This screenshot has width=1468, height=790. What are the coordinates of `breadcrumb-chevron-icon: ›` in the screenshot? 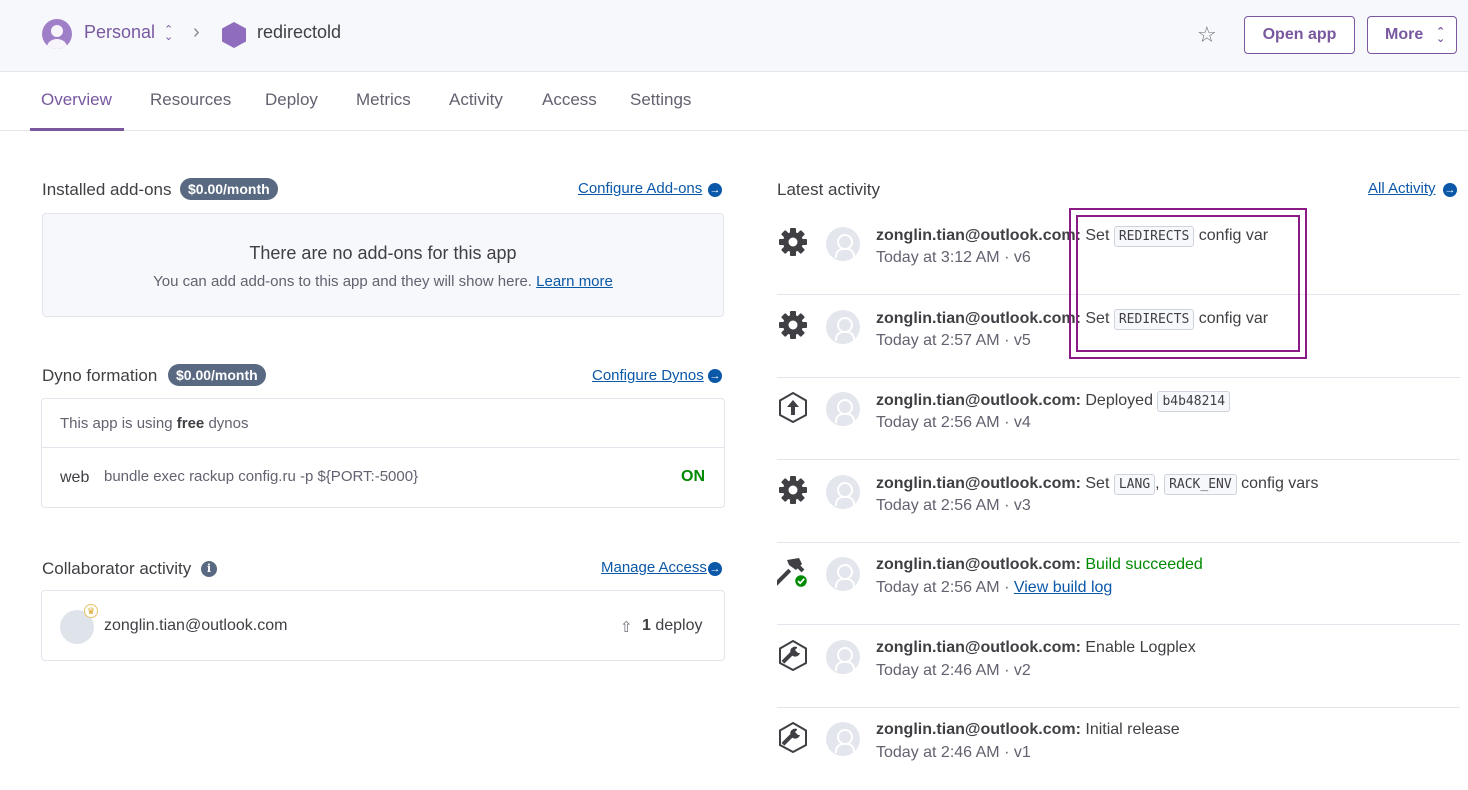 It's located at (196, 32).